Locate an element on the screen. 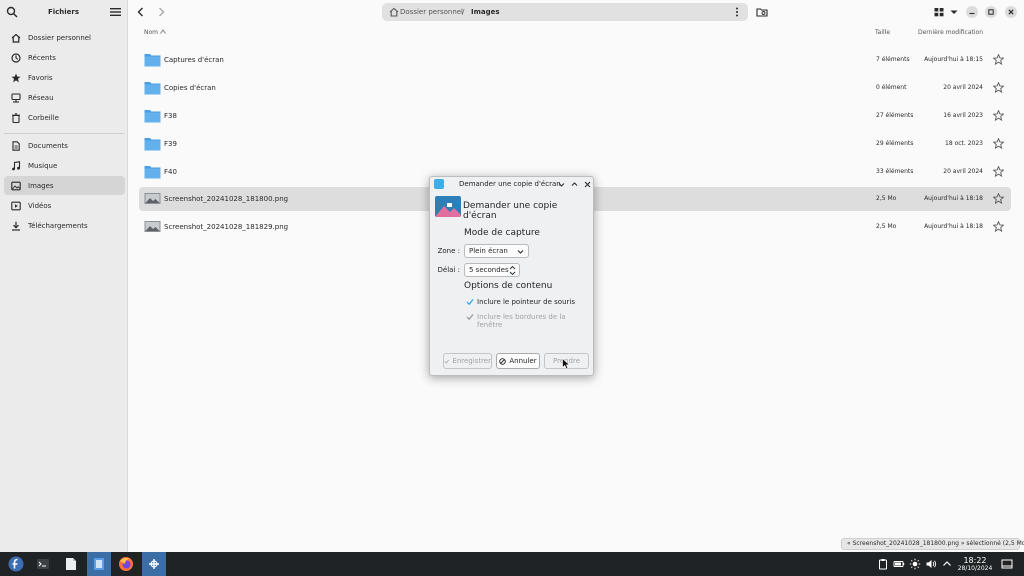  app-launcher-button is located at coordinates (16, 564).